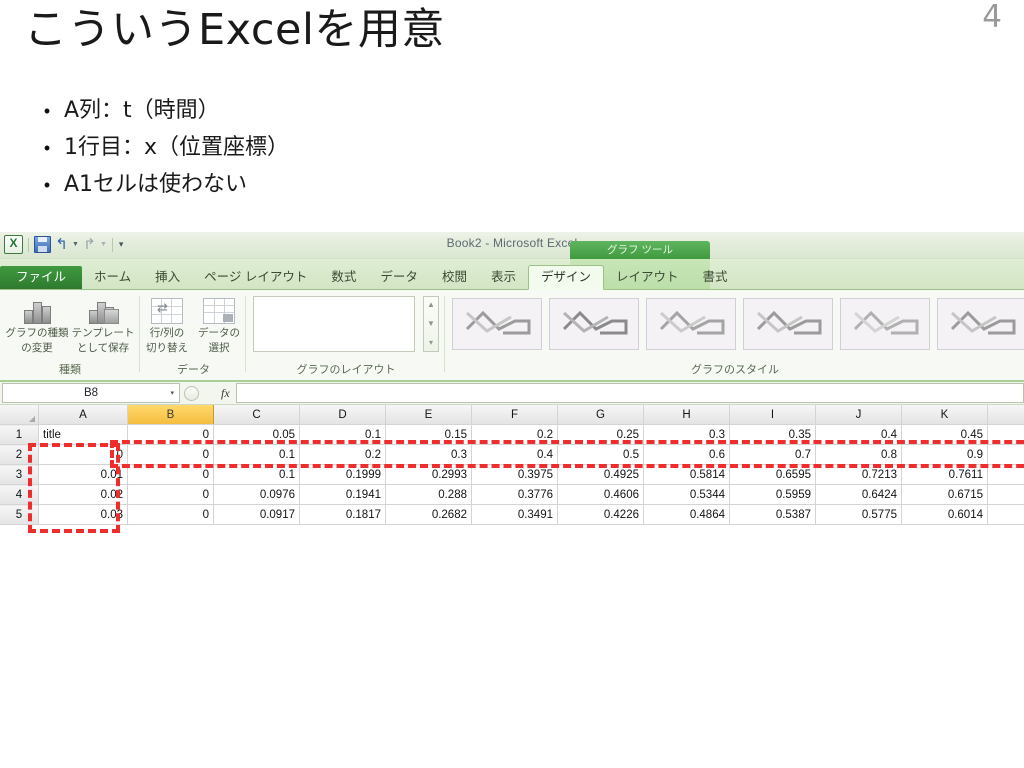 This screenshot has height=768, width=1024. I want to click on row-header-2: 2, so click(19, 454).